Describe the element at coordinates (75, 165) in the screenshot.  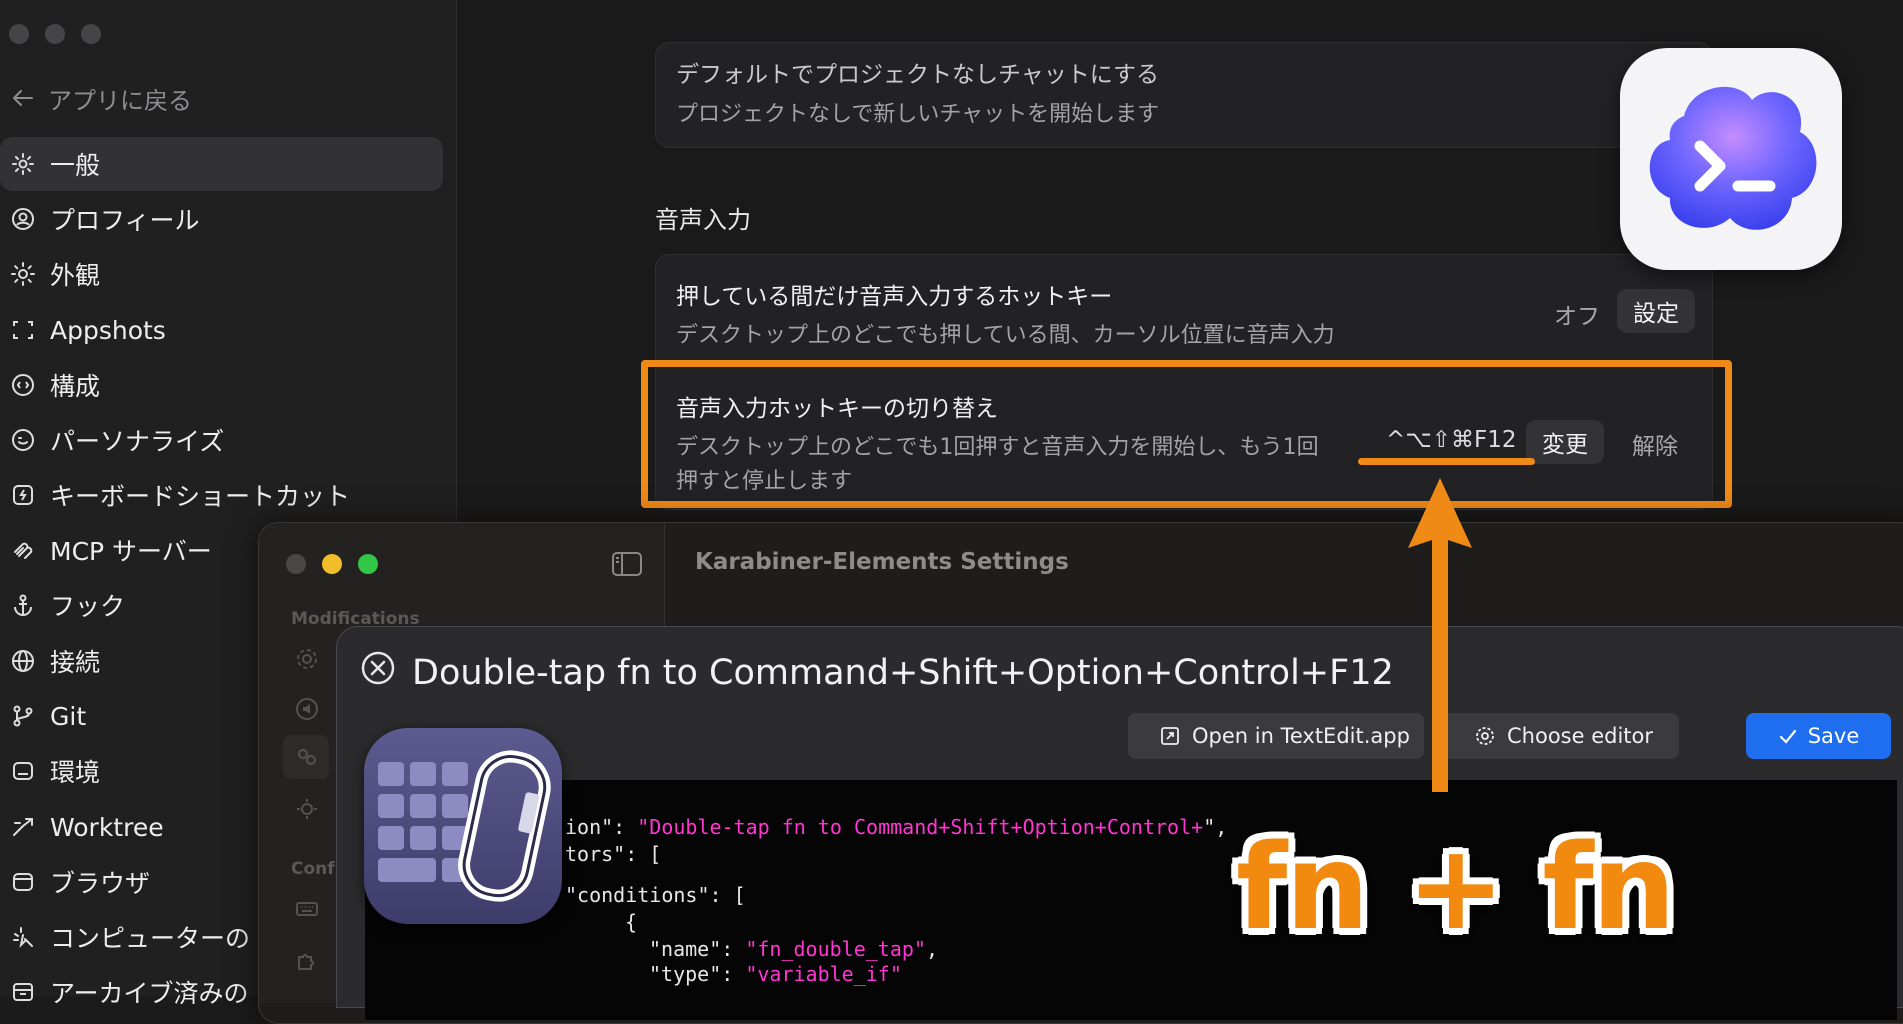
I see `sidebar-item-label: 一般` at that location.